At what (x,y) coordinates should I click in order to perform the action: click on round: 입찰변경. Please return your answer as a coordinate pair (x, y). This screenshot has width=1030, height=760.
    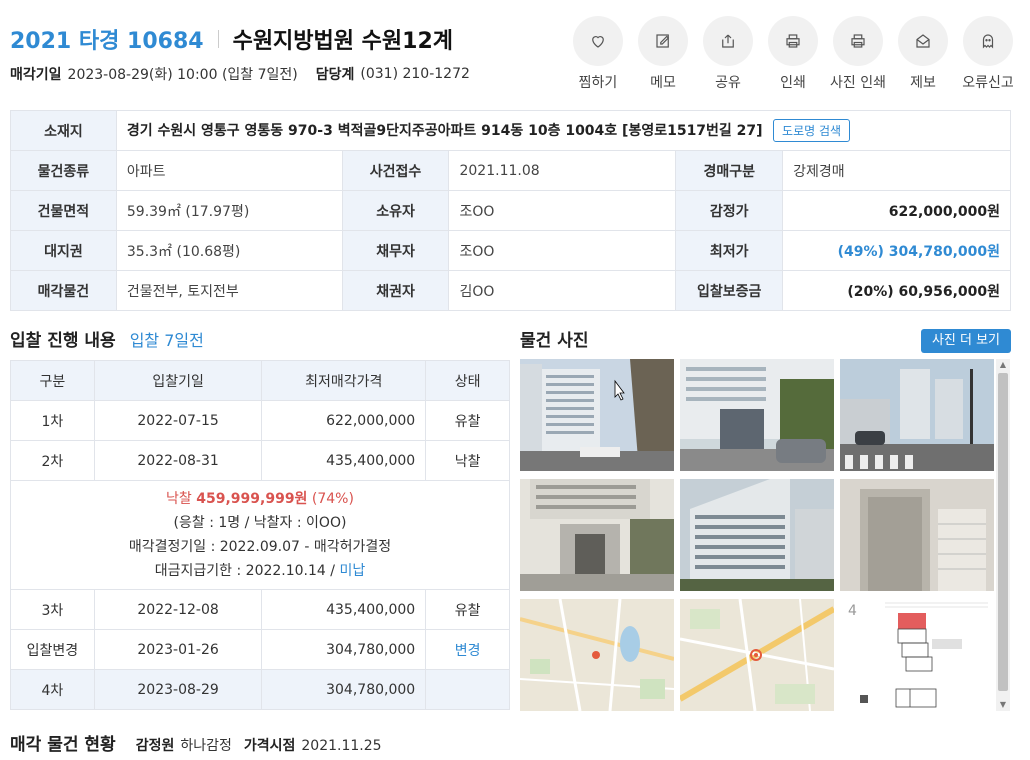
    Looking at the image, I should click on (52, 649).